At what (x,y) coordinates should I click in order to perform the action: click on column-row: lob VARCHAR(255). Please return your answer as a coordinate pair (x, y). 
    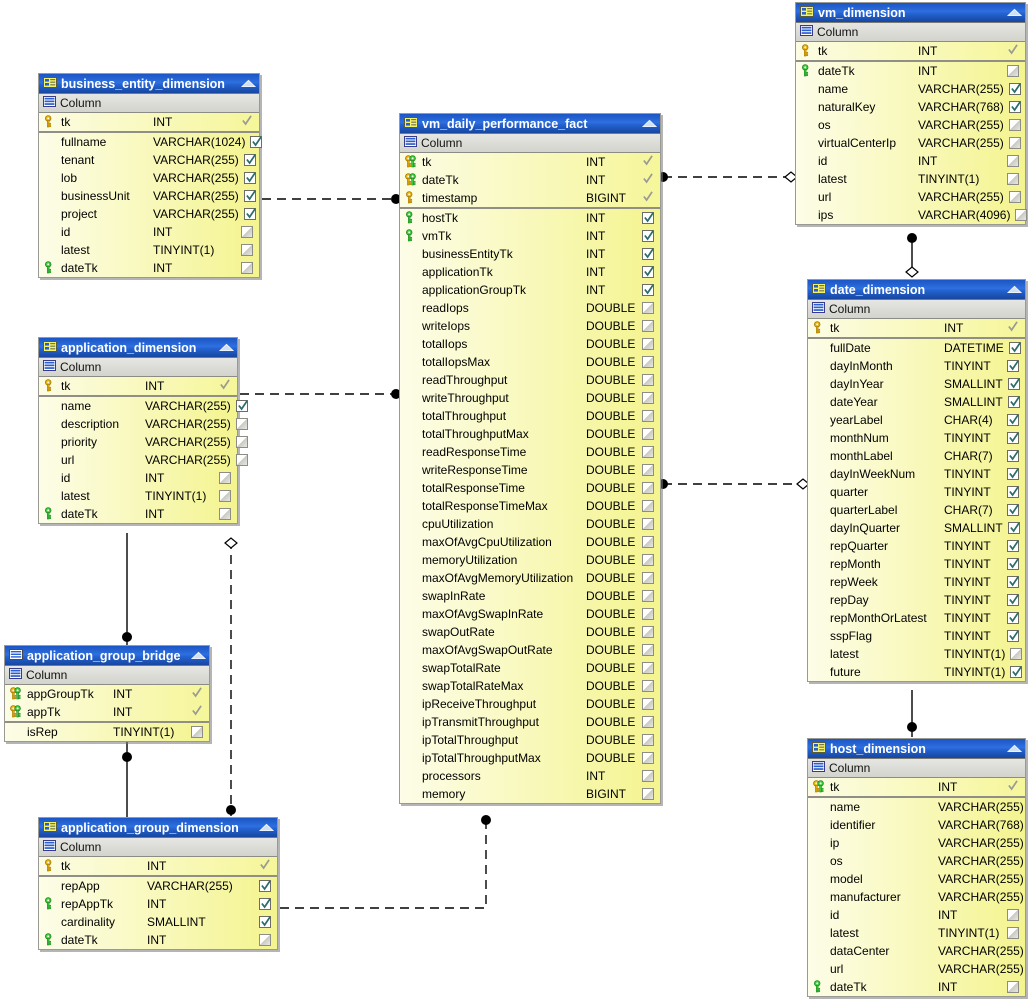
    Looking at the image, I should click on (149, 178).